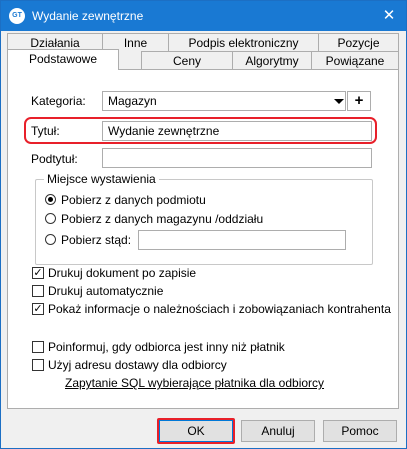  What do you see at coordinates (187, 60) in the screenshot?
I see `tab-ceny: Ceny` at bounding box center [187, 60].